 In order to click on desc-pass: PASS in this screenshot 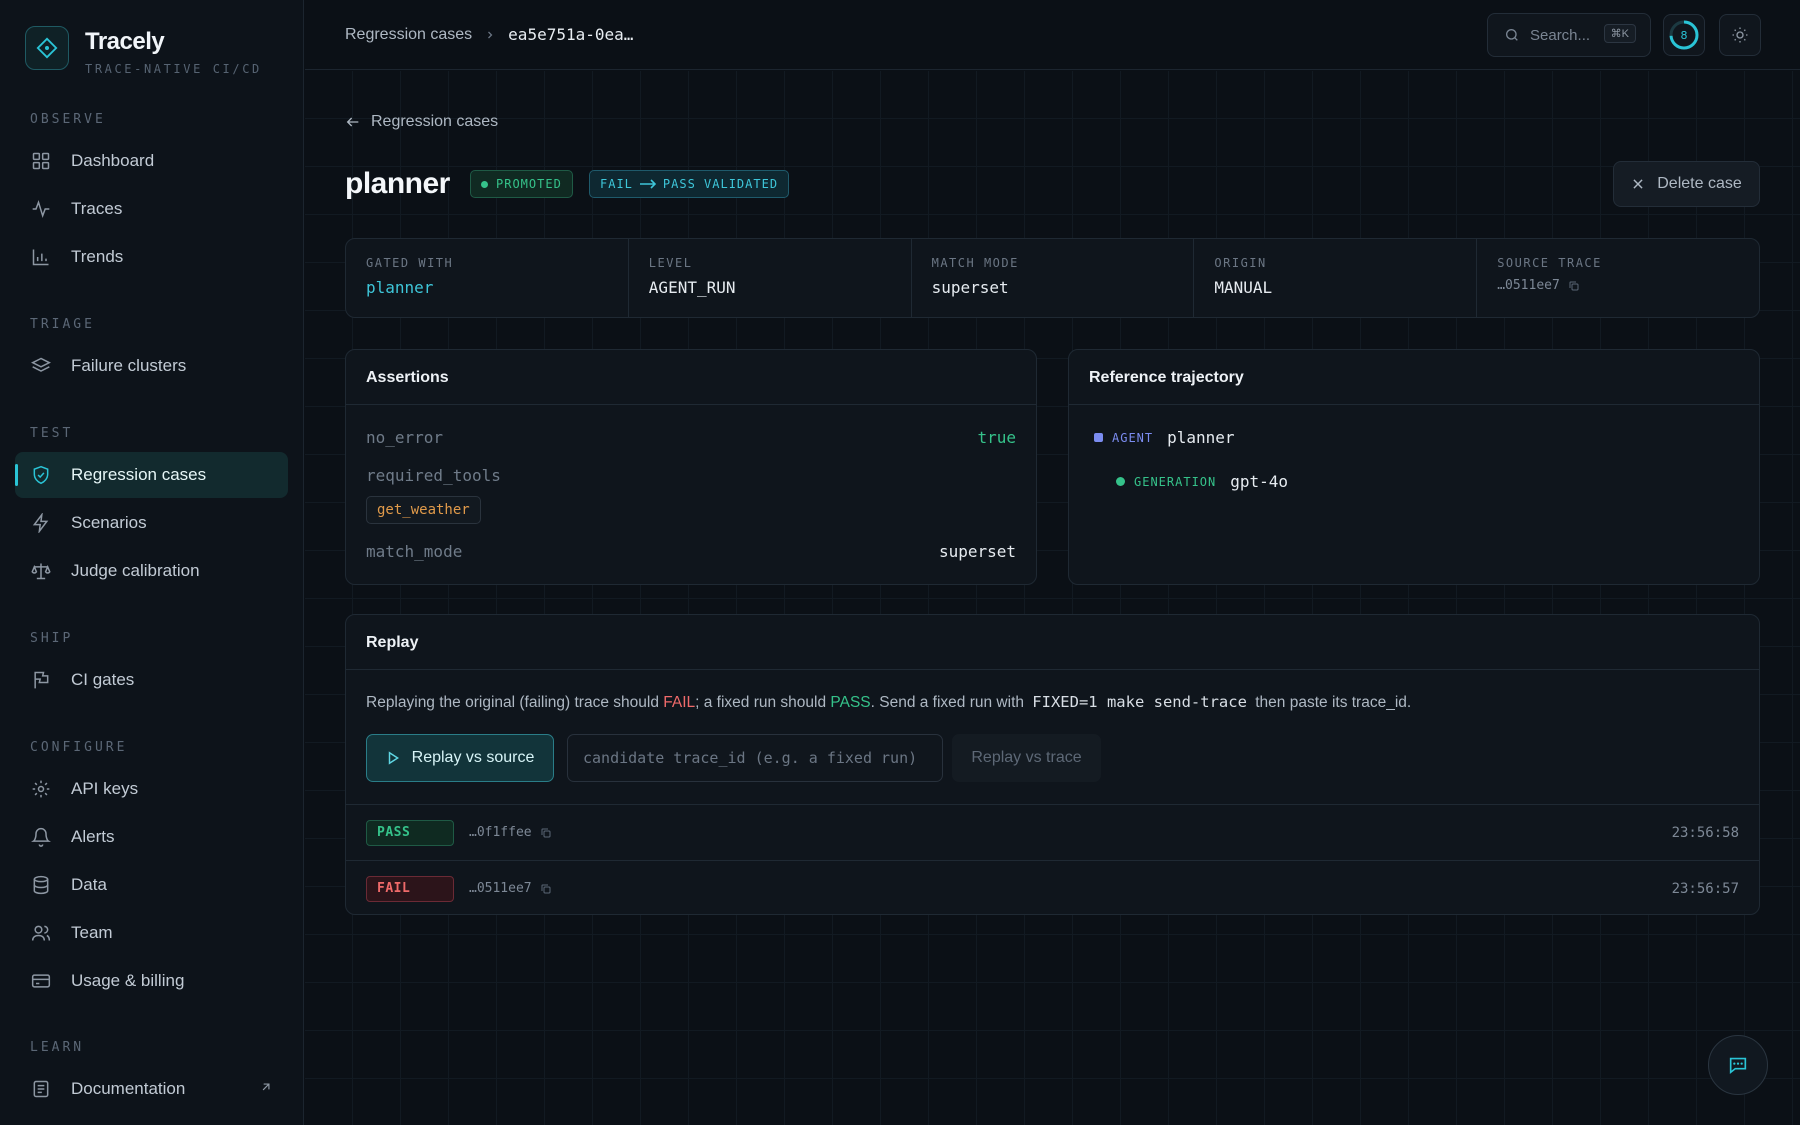, I will do `click(850, 702)`.